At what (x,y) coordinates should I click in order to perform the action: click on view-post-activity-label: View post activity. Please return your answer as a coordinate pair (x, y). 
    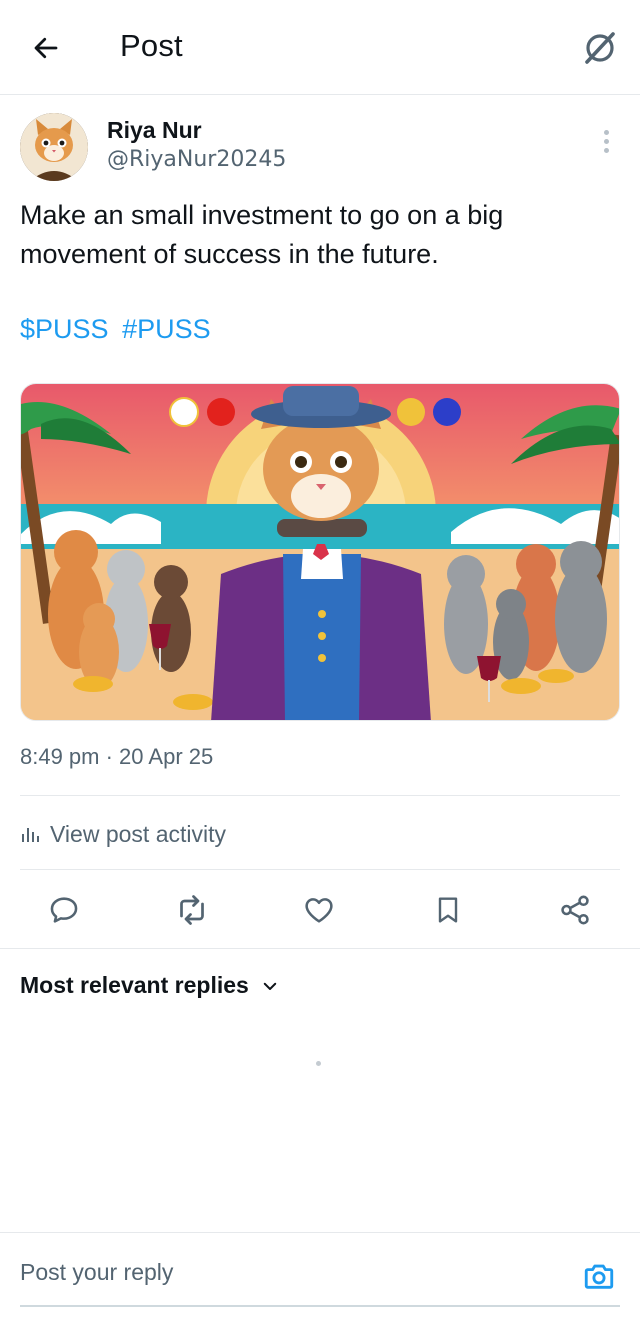
    Looking at the image, I should click on (138, 833).